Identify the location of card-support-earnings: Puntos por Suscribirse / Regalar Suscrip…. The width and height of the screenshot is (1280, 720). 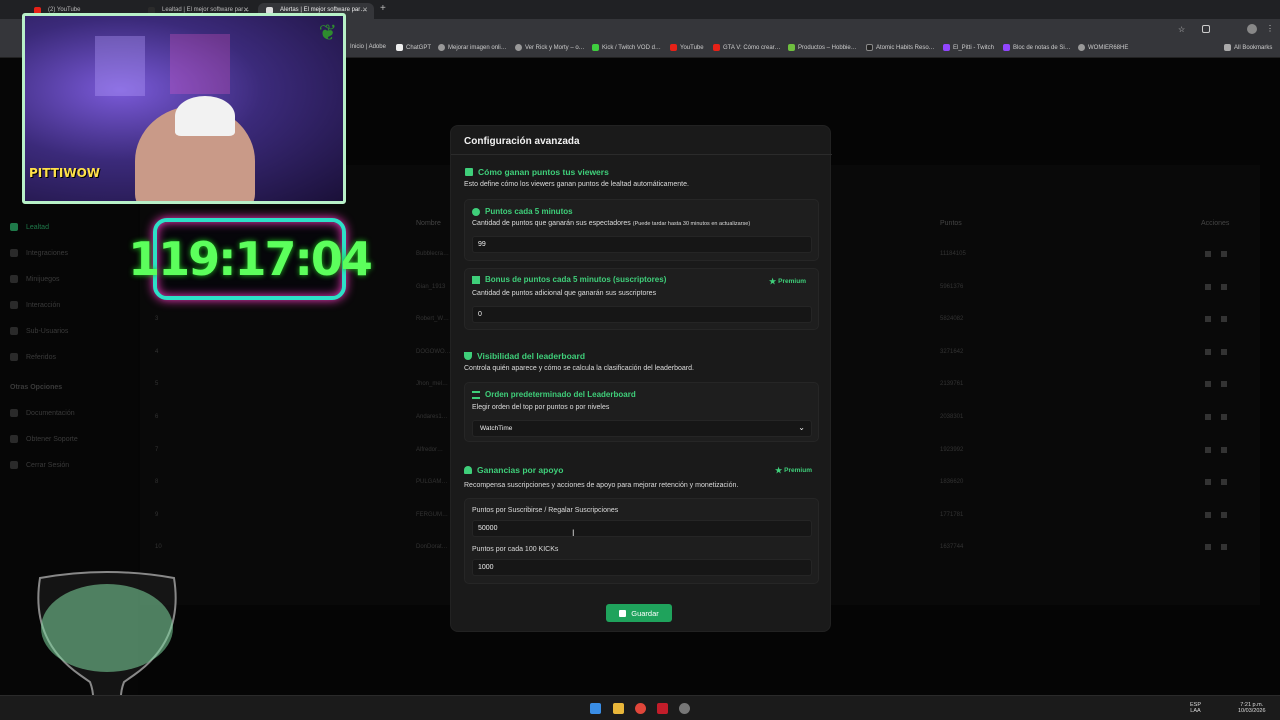
(641, 541).